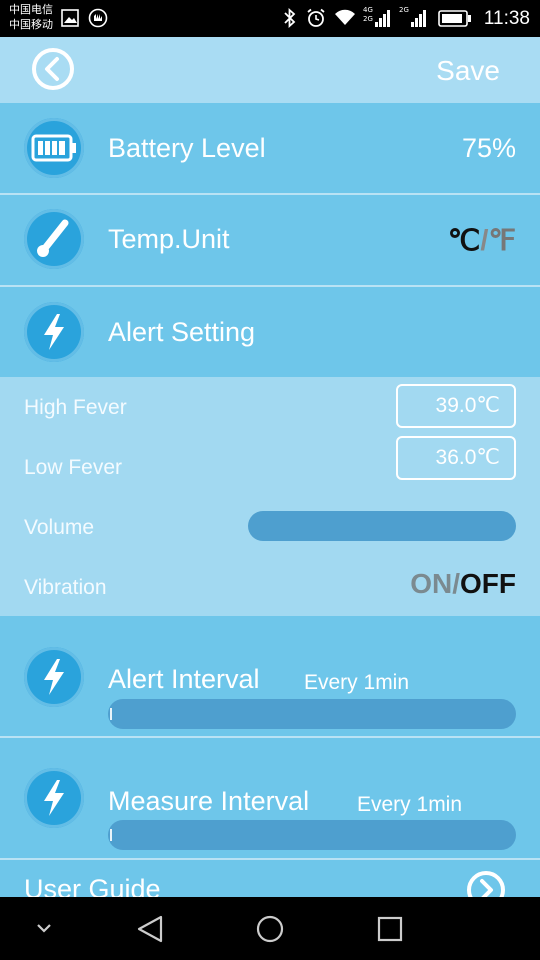 This screenshot has width=540, height=960. Describe the element at coordinates (316, 20) in the screenshot. I see `alarm-icon` at that location.